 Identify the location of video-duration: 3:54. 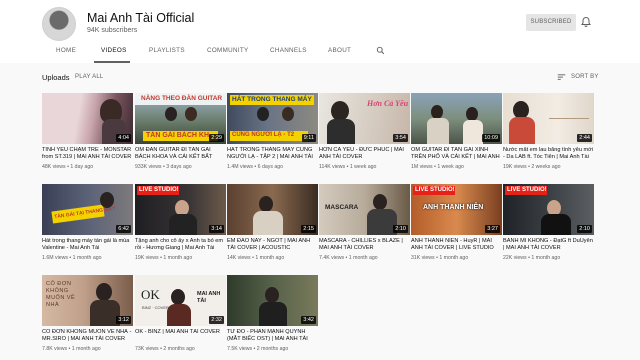
(400, 138).